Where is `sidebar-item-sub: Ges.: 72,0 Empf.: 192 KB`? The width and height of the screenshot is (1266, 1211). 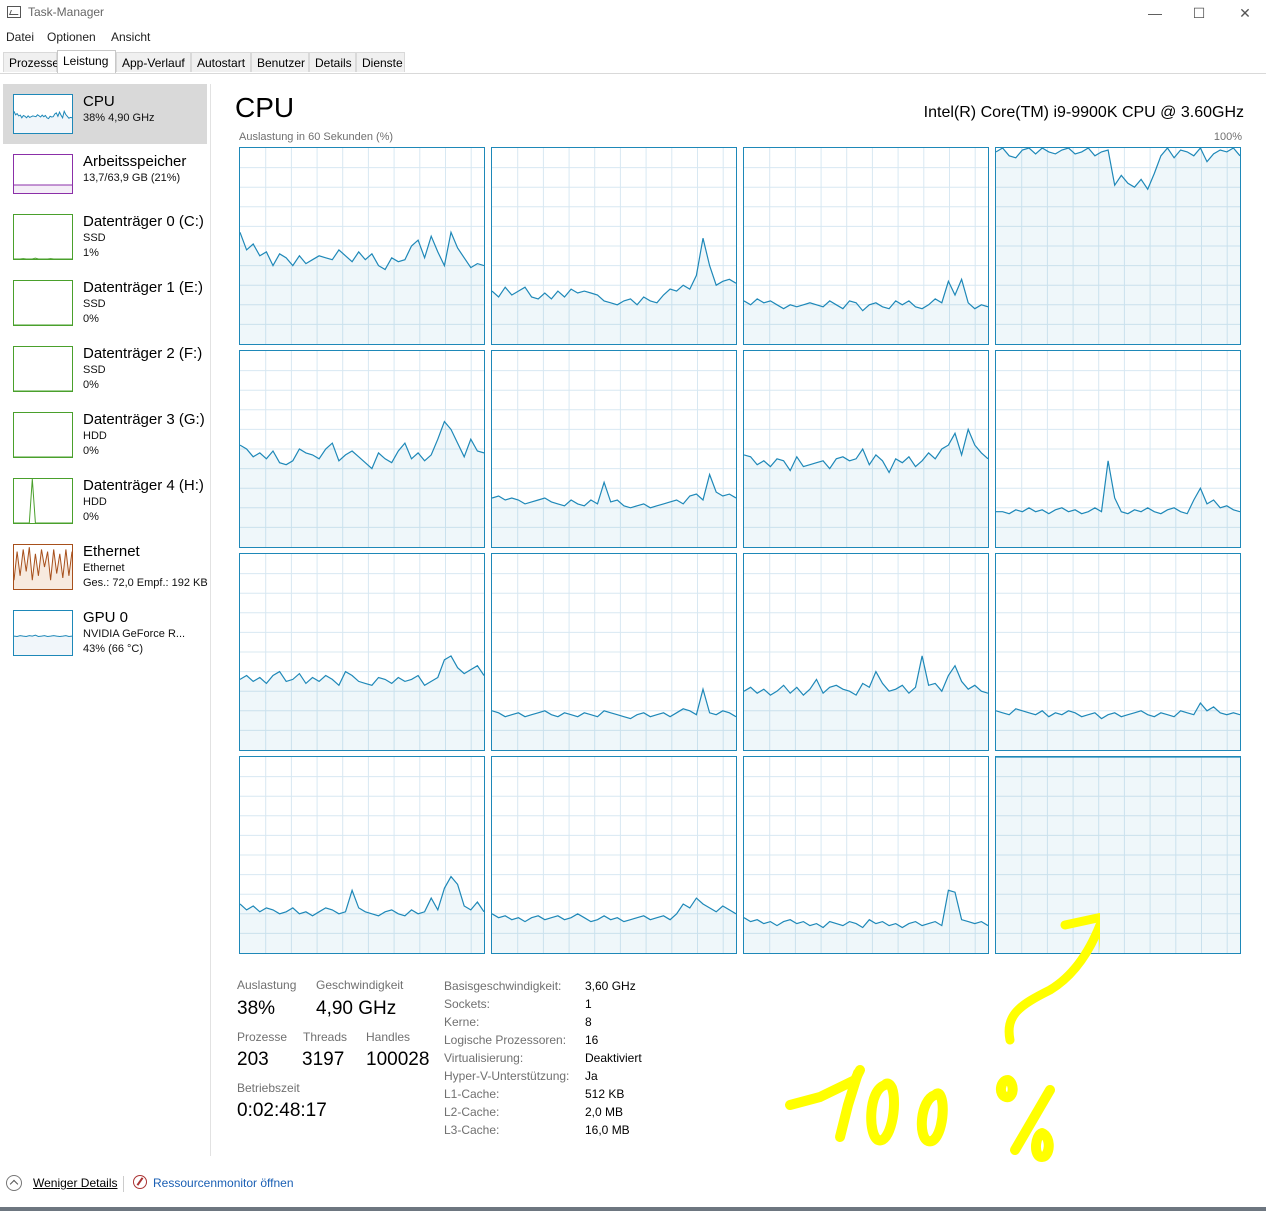
sidebar-item-sub: Ges.: 72,0 Empf.: 192 KB is located at coordinates (145, 583).